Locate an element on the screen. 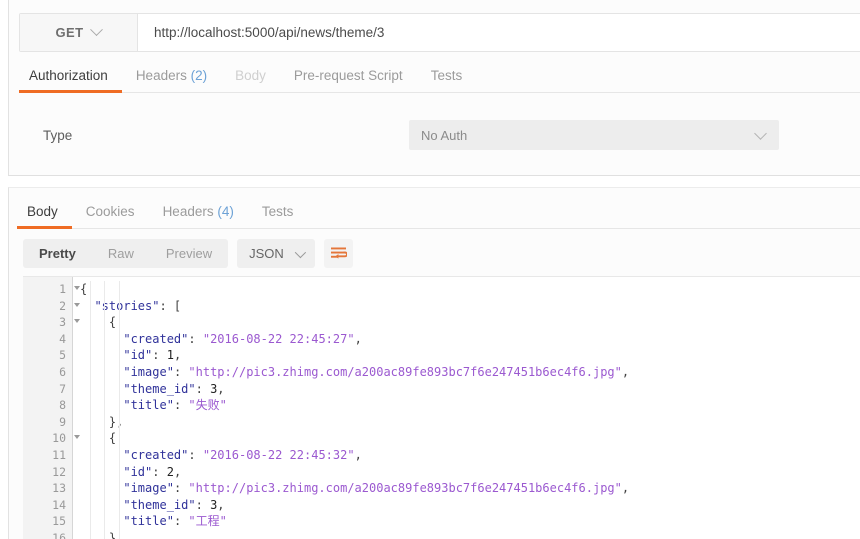 This screenshot has height=539, width=860. tab-response-tests: Tests is located at coordinates (278, 216).